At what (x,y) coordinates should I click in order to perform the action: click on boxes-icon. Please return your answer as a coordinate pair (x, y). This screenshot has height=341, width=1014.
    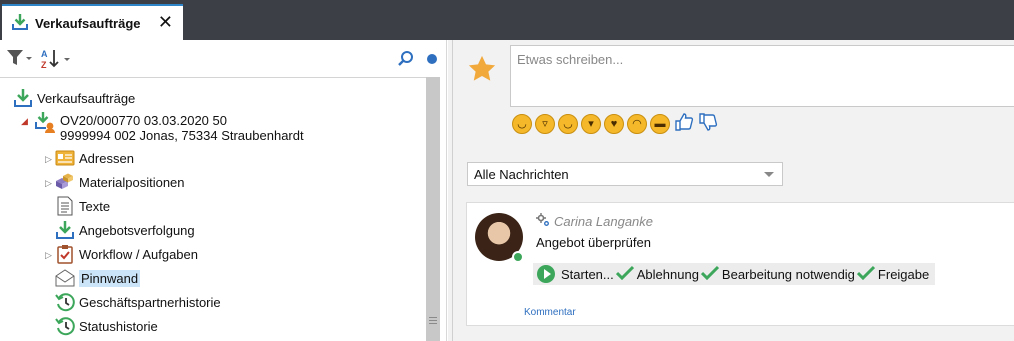
    Looking at the image, I should click on (65, 182).